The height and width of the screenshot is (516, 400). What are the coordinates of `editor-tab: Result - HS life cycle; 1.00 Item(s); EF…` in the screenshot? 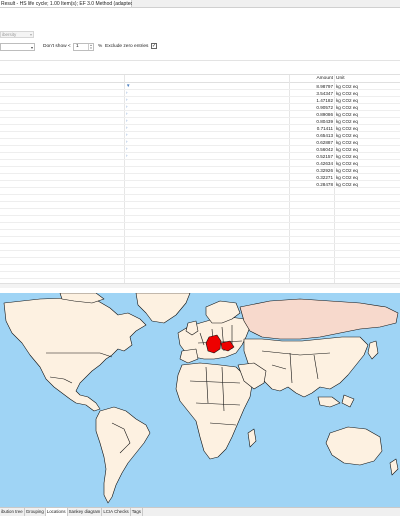 It's located at (70, 4).